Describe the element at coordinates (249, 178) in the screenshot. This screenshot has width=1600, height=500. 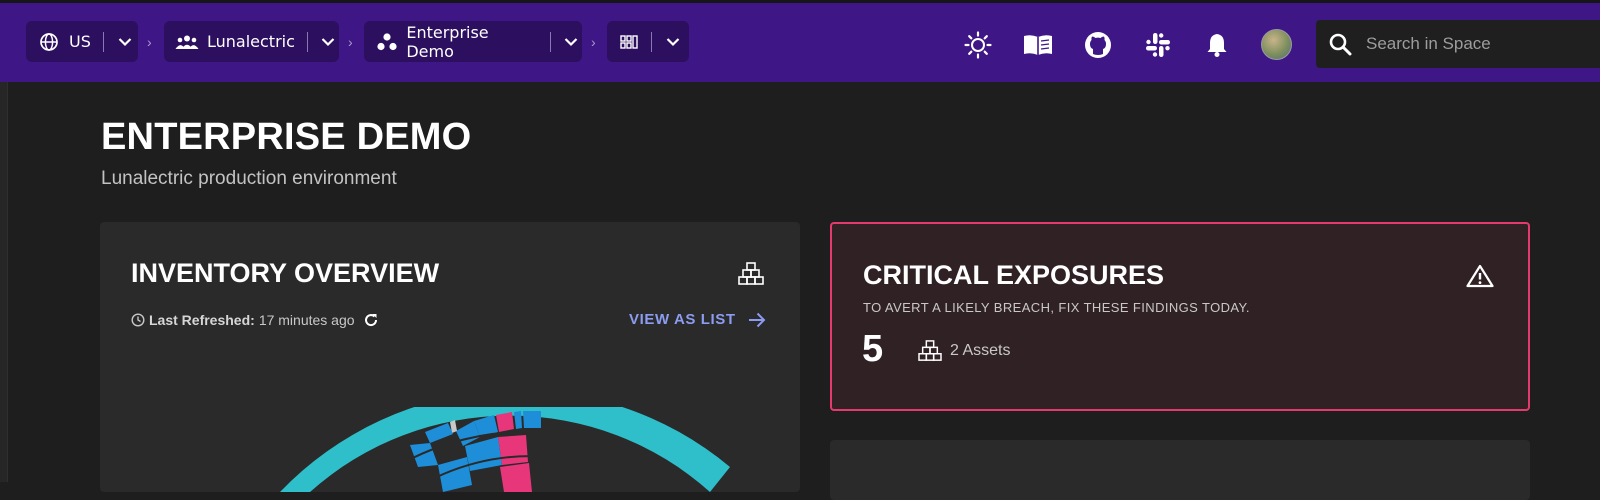
I see `page-subtitle: Lunalectric production environment` at that location.